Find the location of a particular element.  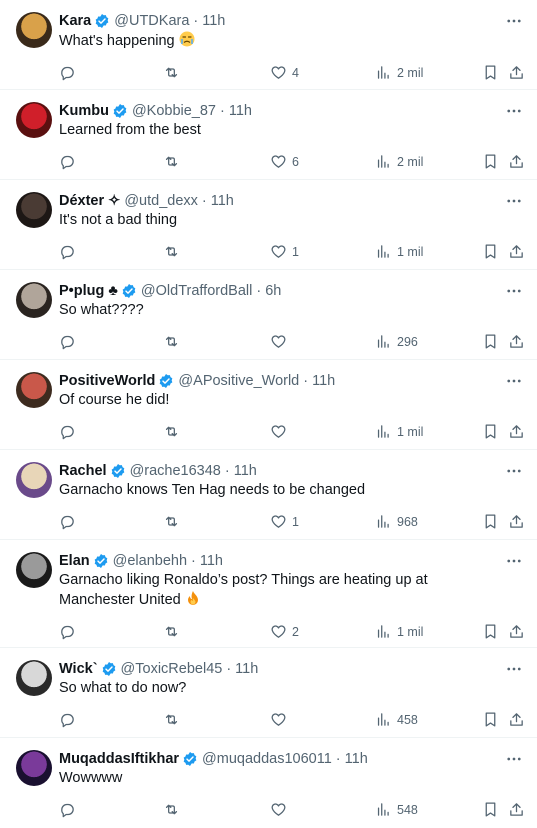

display-name: PositiveWorld is located at coordinates (107, 381).